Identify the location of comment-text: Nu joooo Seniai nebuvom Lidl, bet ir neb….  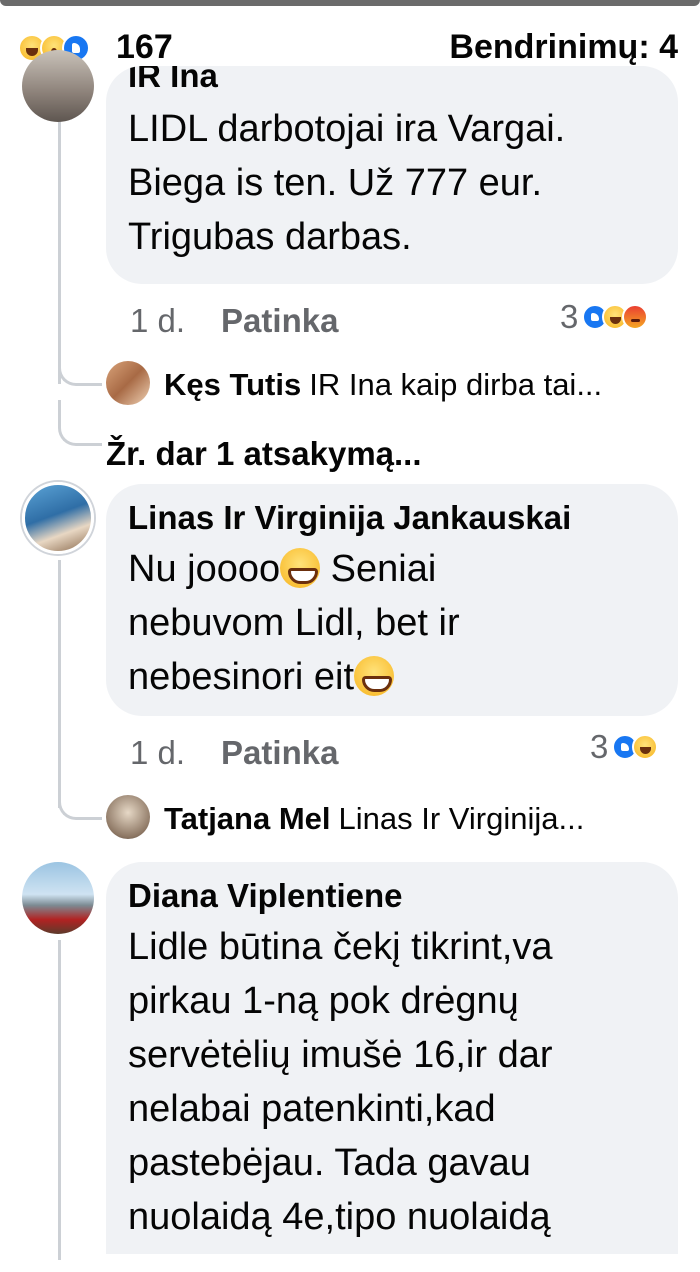
(338, 623).